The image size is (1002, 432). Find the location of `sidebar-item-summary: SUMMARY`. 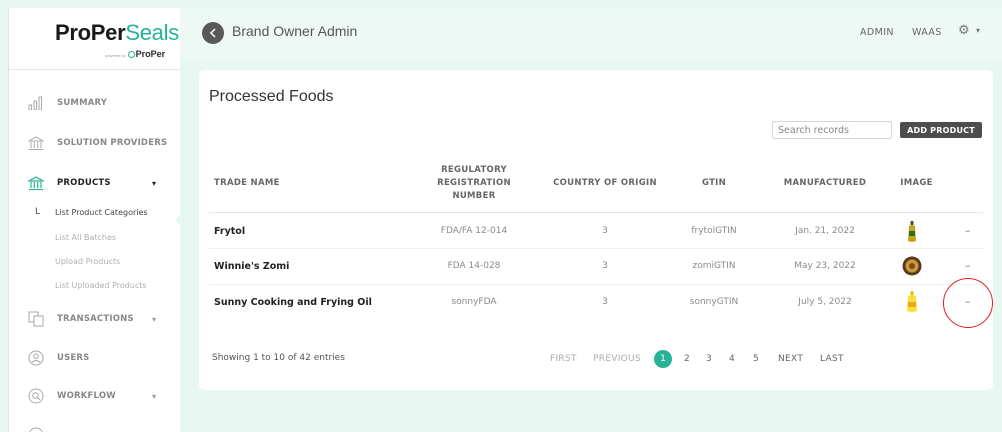

sidebar-item-summary: SUMMARY is located at coordinates (95, 103).